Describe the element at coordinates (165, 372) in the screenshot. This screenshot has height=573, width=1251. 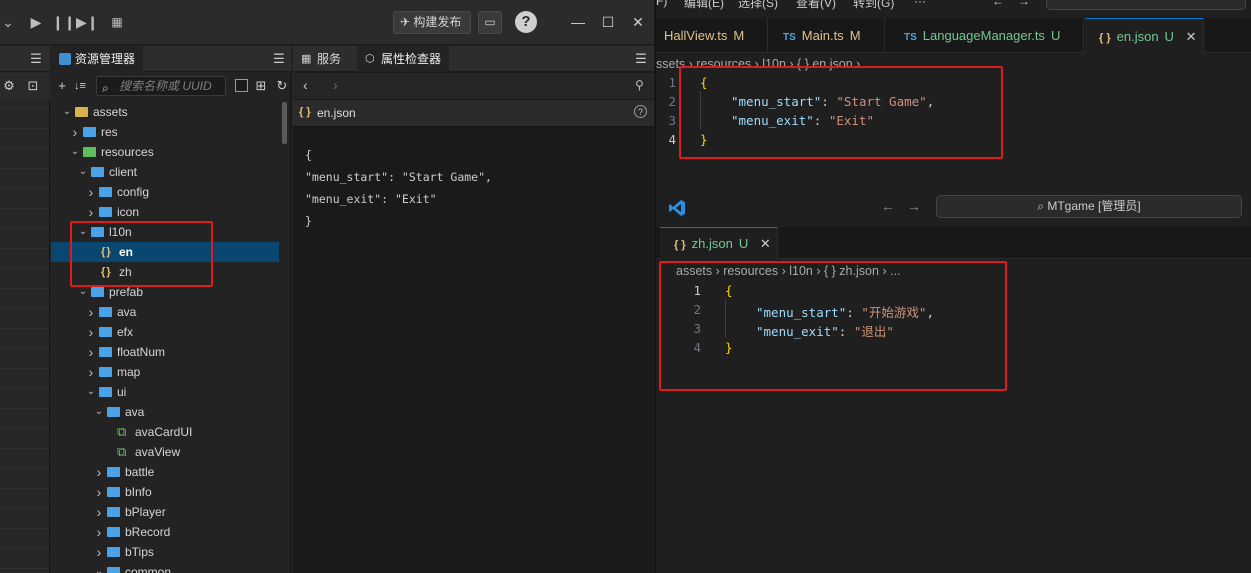
I see `tree-row-map: › map` at that location.